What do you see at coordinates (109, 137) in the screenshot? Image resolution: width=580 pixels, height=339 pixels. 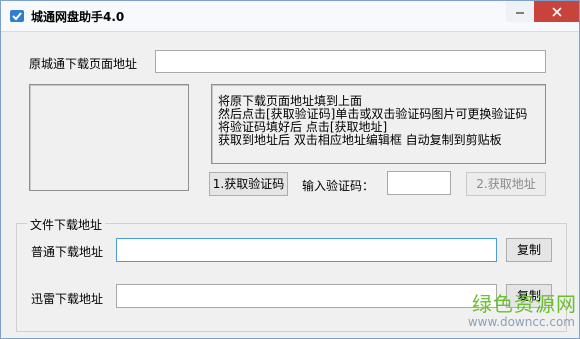 I see `captcha-image` at bounding box center [109, 137].